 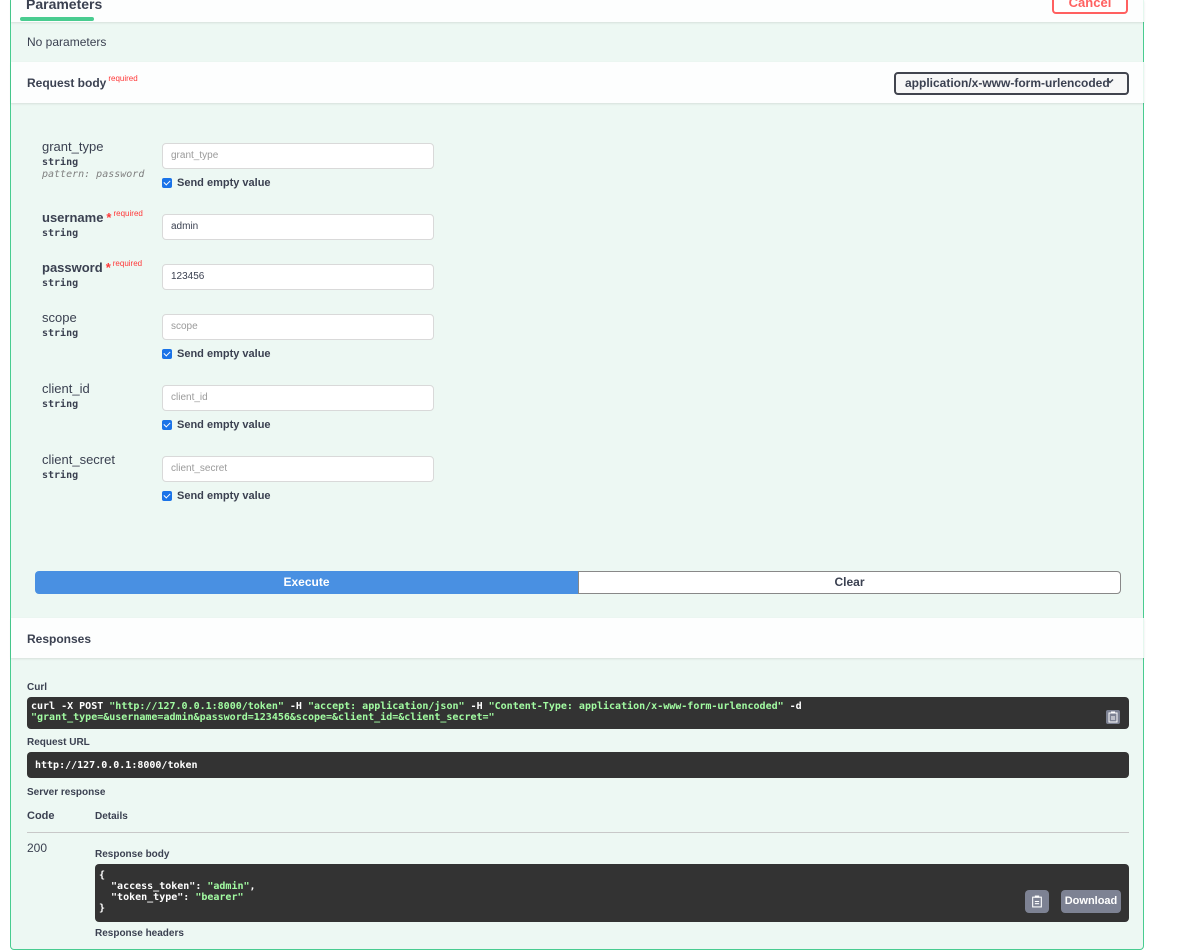 What do you see at coordinates (1090, 7) in the screenshot?
I see `cancel-button: Cancel` at bounding box center [1090, 7].